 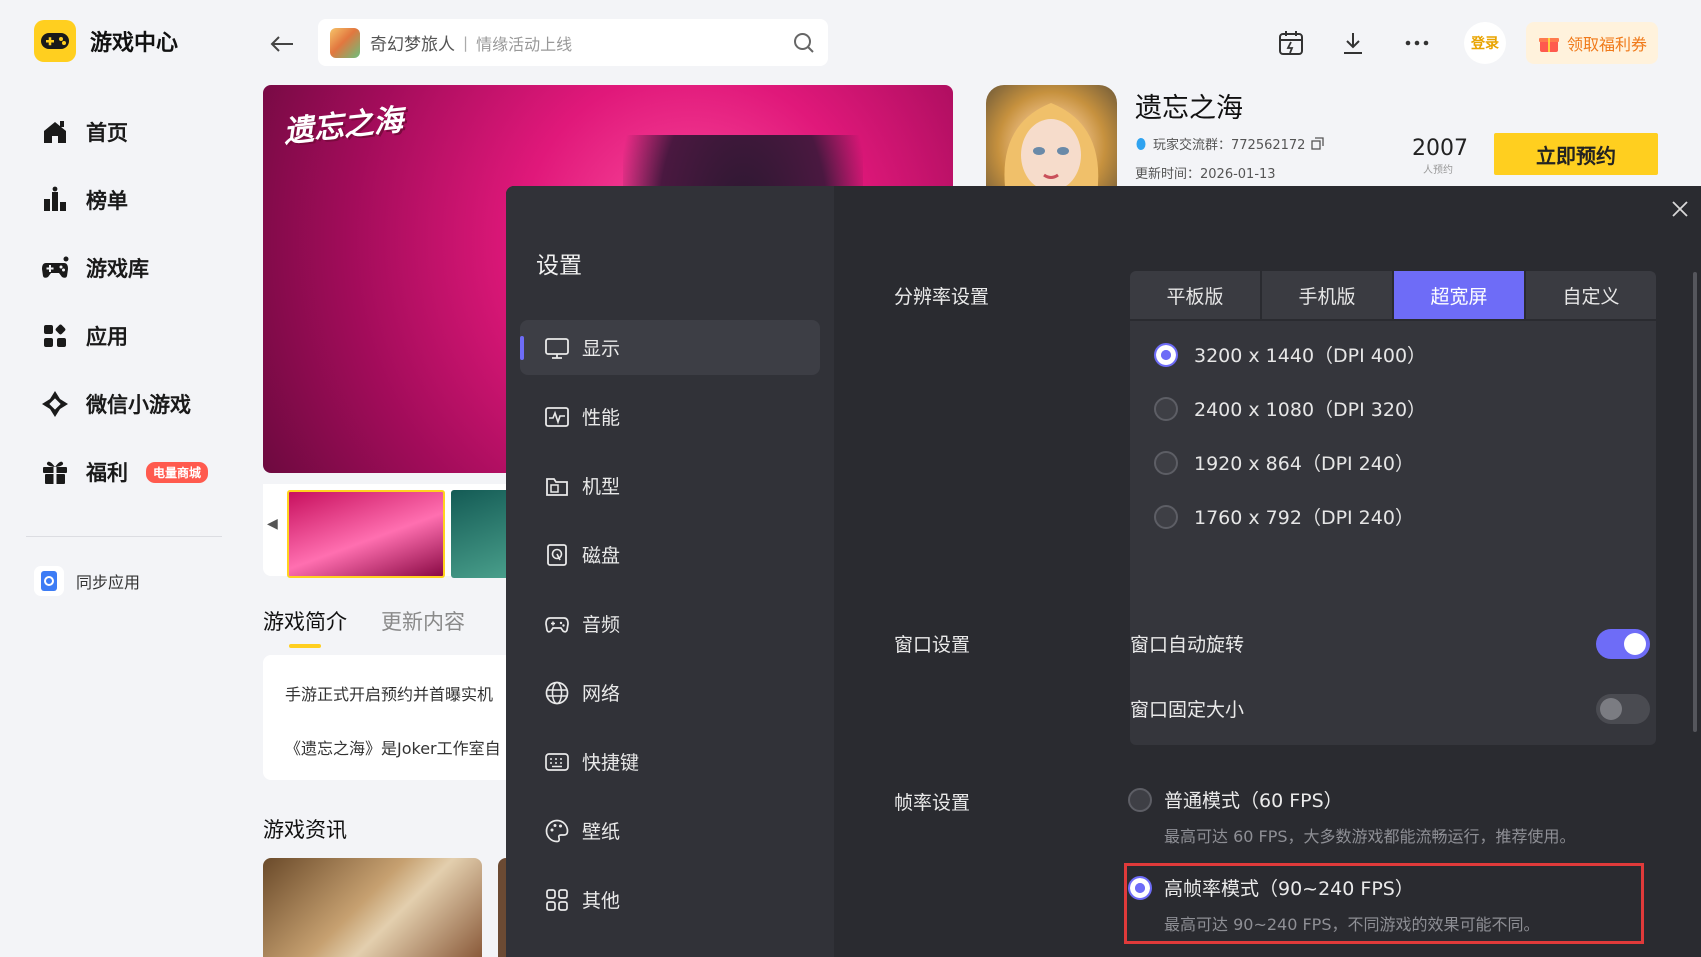 I want to click on player-group-label: 玩家交流群：772562172, so click(x=1229, y=145).